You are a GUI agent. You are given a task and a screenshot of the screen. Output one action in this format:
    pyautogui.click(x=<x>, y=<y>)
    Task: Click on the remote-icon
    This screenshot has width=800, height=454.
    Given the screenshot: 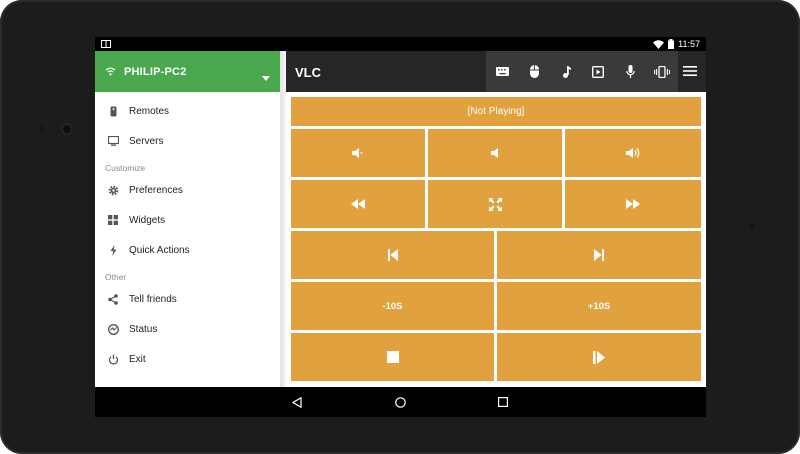 What is the action you would take?
    pyautogui.click(x=113, y=111)
    